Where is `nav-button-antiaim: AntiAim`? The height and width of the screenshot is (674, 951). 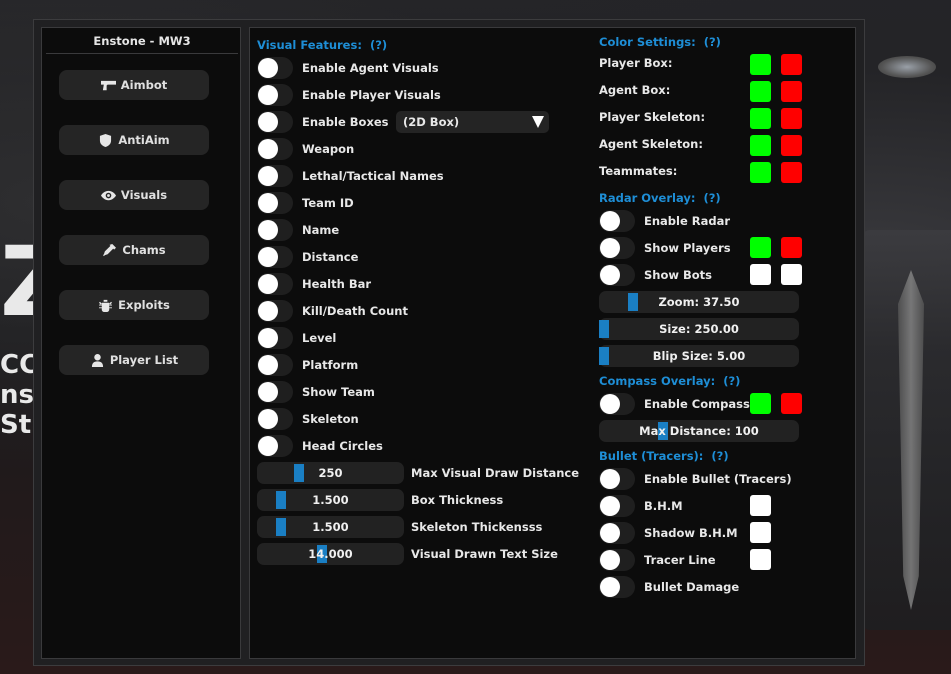 nav-button-antiaim: AntiAim is located at coordinates (134, 140).